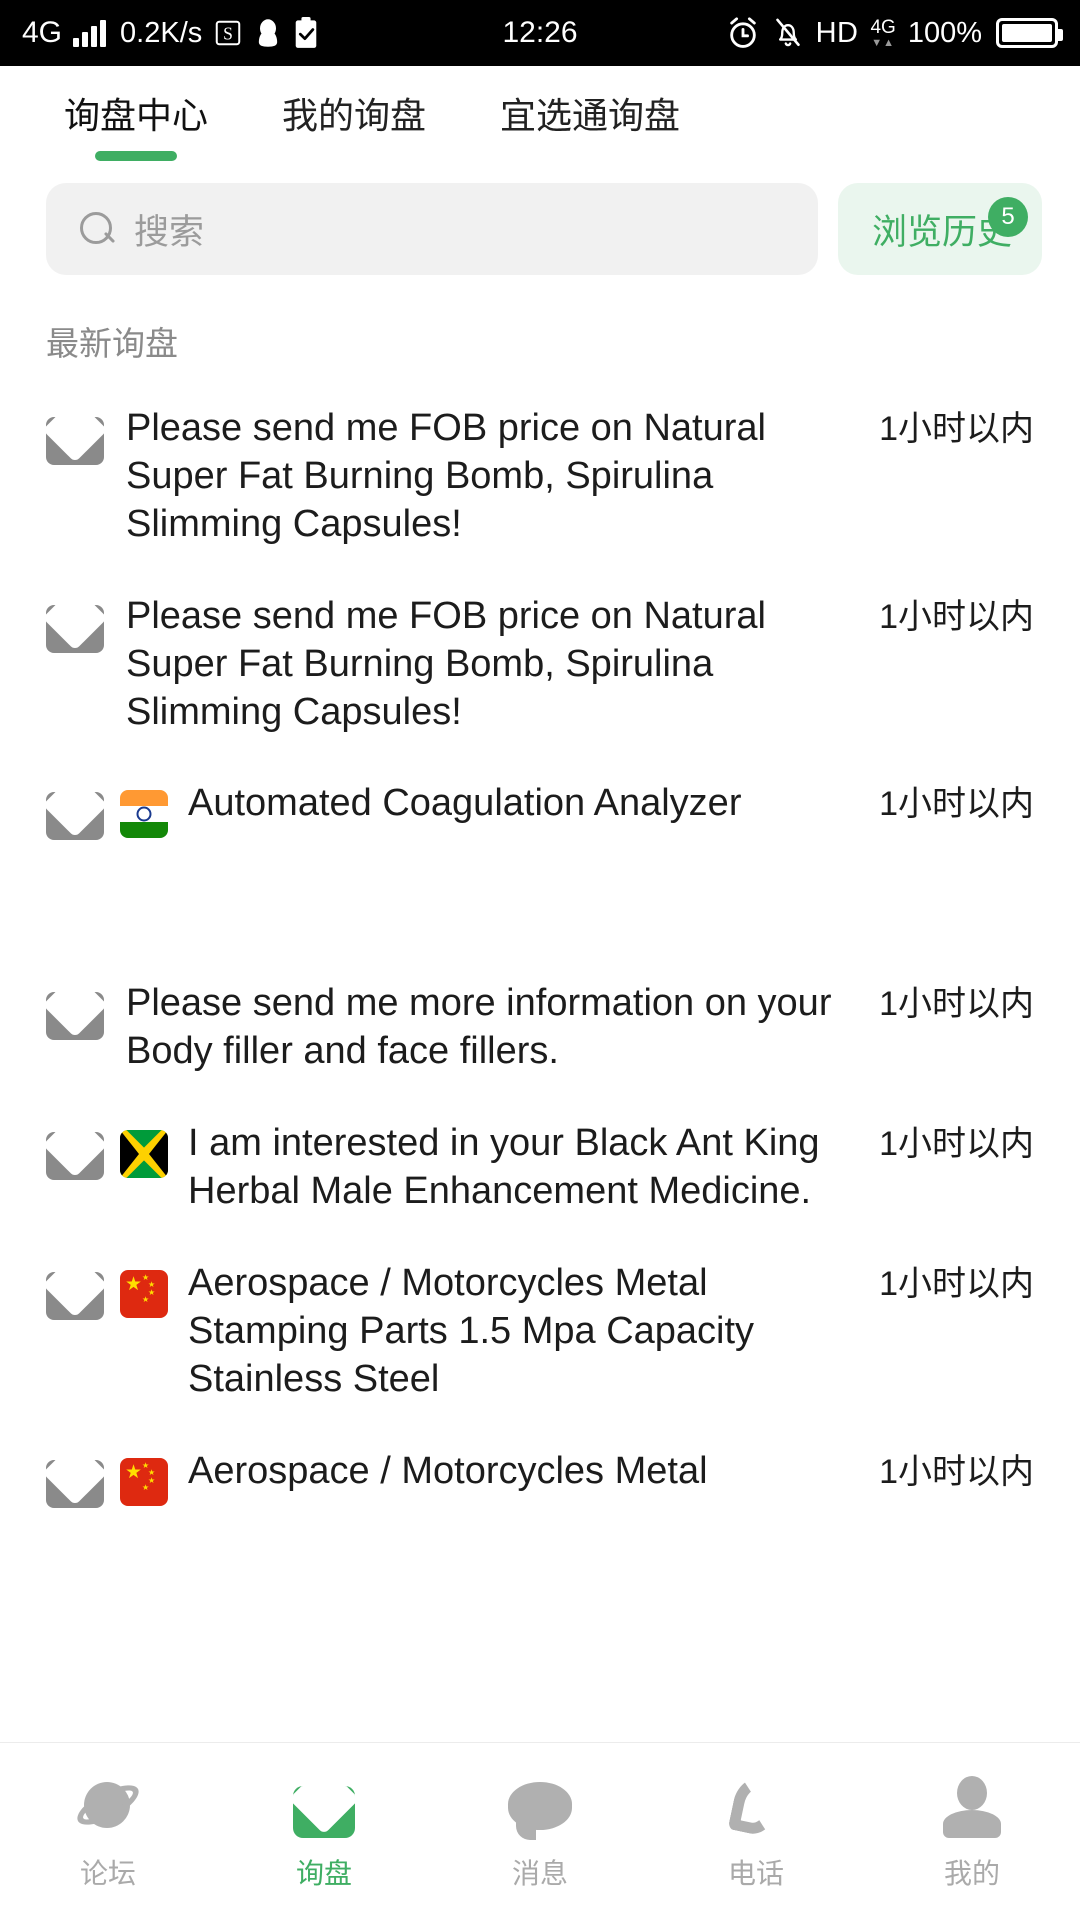 The height and width of the screenshot is (1920, 1080). I want to click on status-bar-left: 4G 0.2K/s S, so click(170, 33).